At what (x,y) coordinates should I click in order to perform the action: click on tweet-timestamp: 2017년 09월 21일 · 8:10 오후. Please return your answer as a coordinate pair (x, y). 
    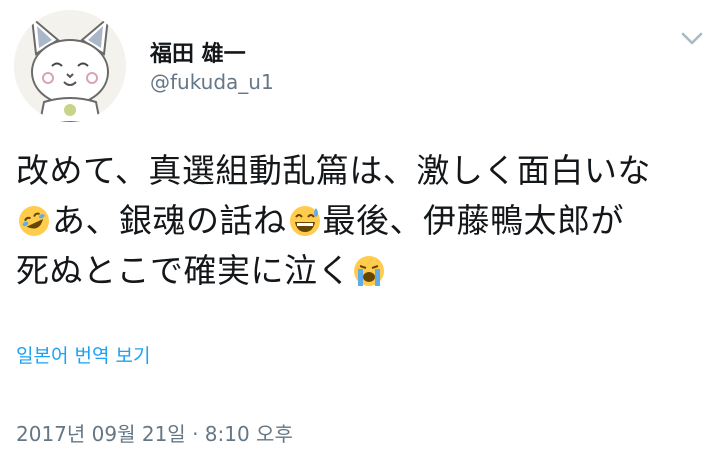
    Looking at the image, I should click on (154, 432).